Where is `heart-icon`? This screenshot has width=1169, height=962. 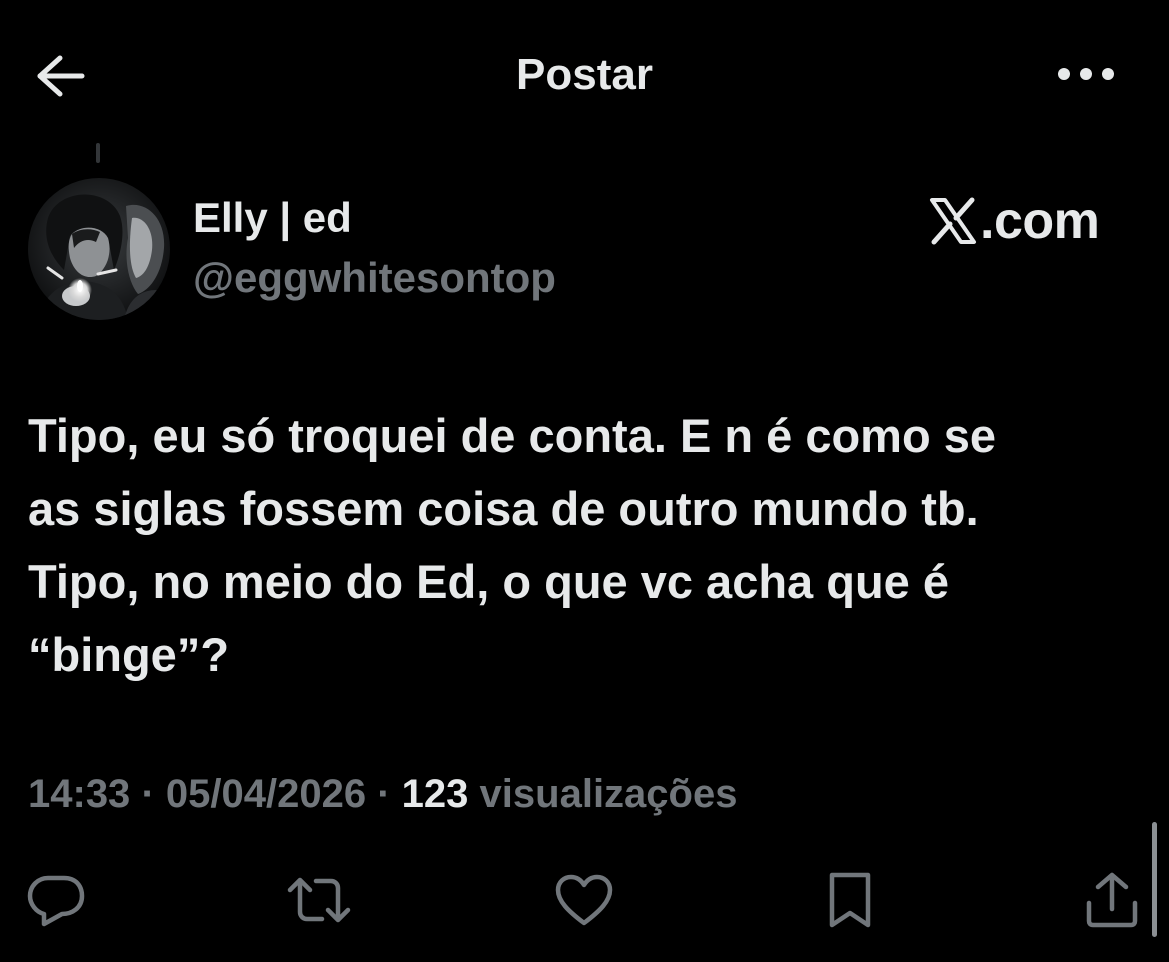
heart-icon is located at coordinates (584, 900).